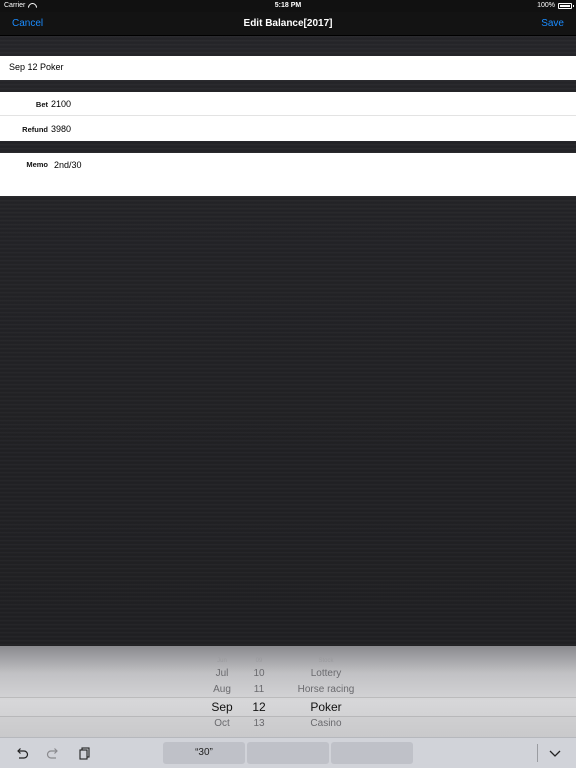 The height and width of the screenshot is (768, 576). What do you see at coordinates (546, 5) in the screenshot?
I see `battery-percent: 100%` at bounding box center [546, 5].